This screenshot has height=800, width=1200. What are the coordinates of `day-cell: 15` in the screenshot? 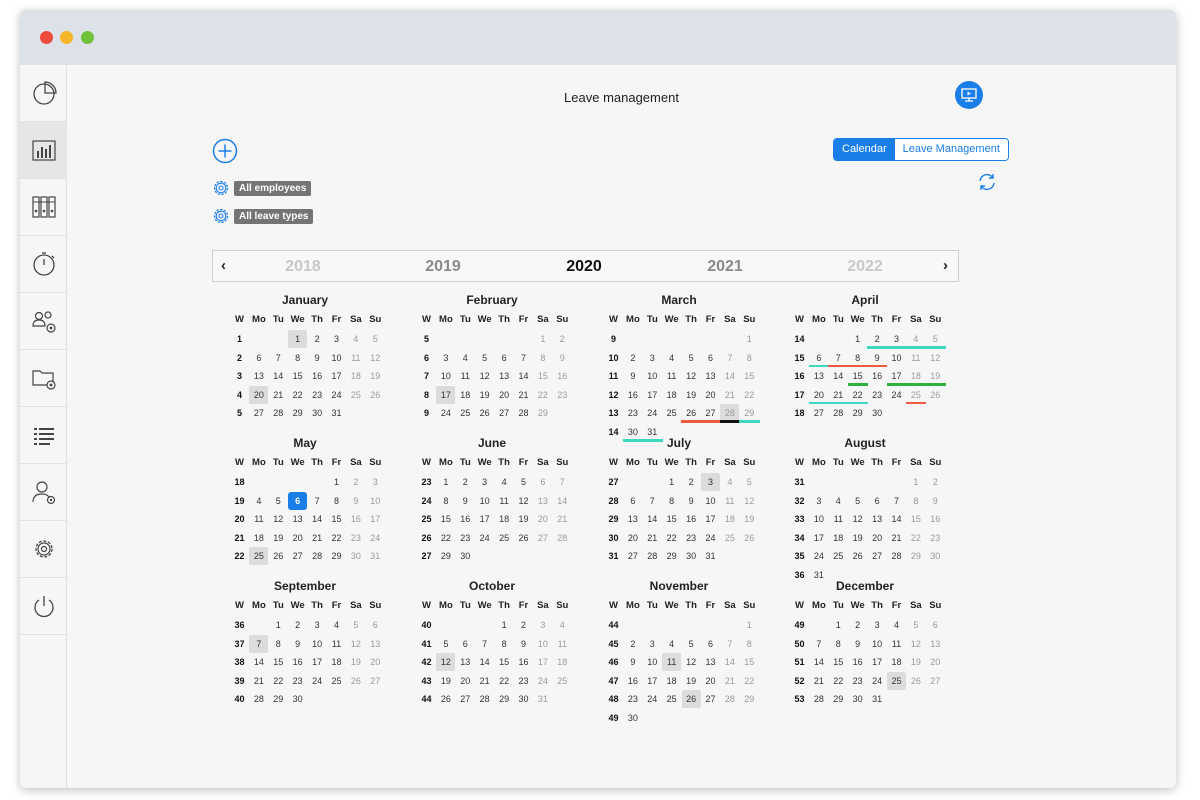 It's located at (542, 376).